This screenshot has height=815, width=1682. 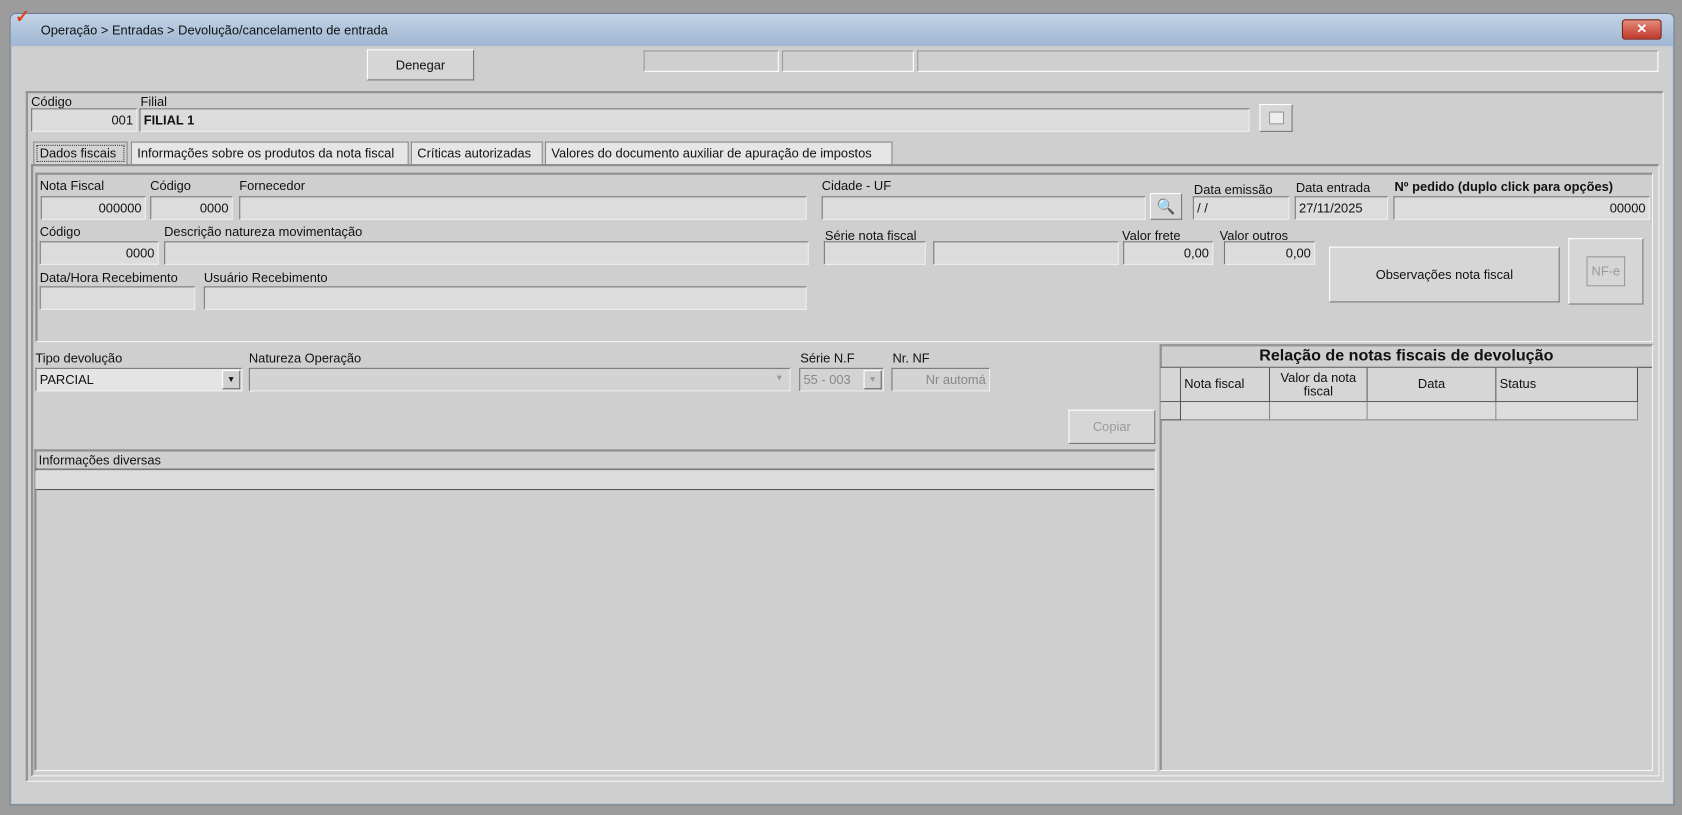 What do you see at coordinates (1444, 274) in the screenshot?
I see `observacoes-button: Observações nota fiscal` at bounding box center [1444, 274].